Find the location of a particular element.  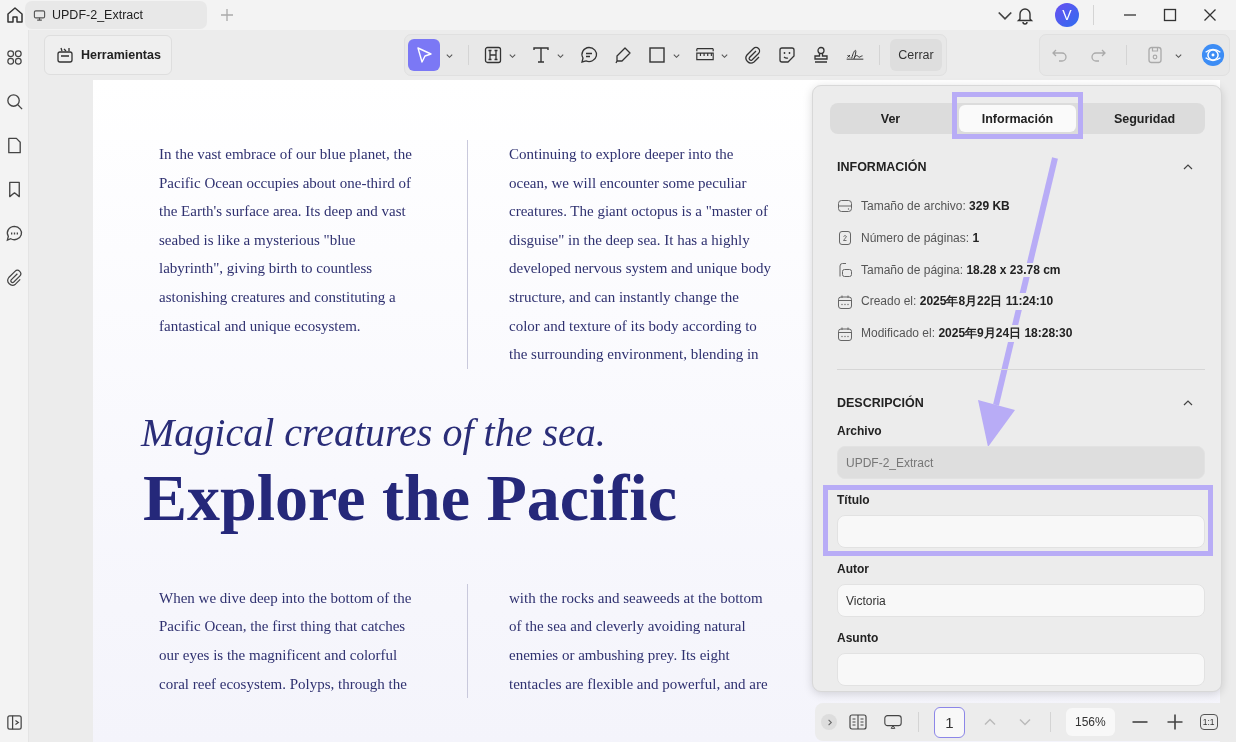

bell-icon is located at coordinates (1025, 15).